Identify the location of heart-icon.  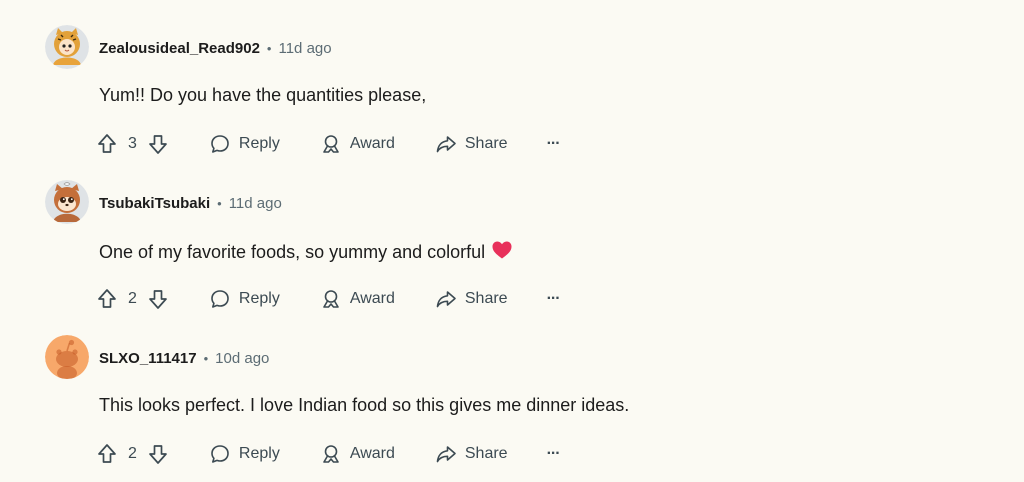
(502, 252).